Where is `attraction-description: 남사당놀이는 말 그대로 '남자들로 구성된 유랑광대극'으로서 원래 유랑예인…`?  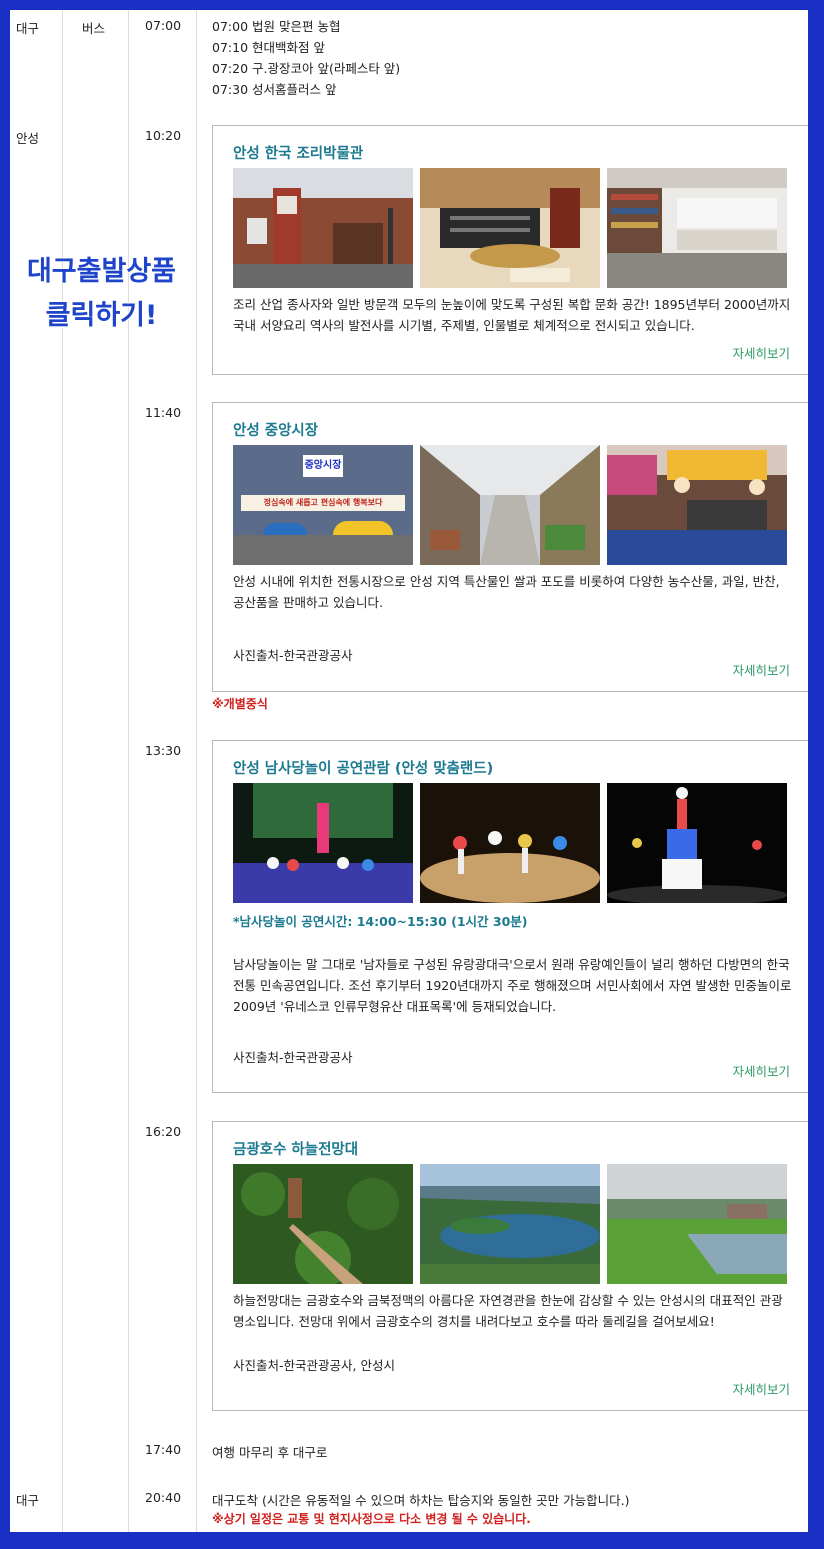 attraction-description: 남사당놀이는 말 그대로 '남자들로 구성된 유랑광대극'으로서 원래 유랑예인… is located at coordinates (512, 985).